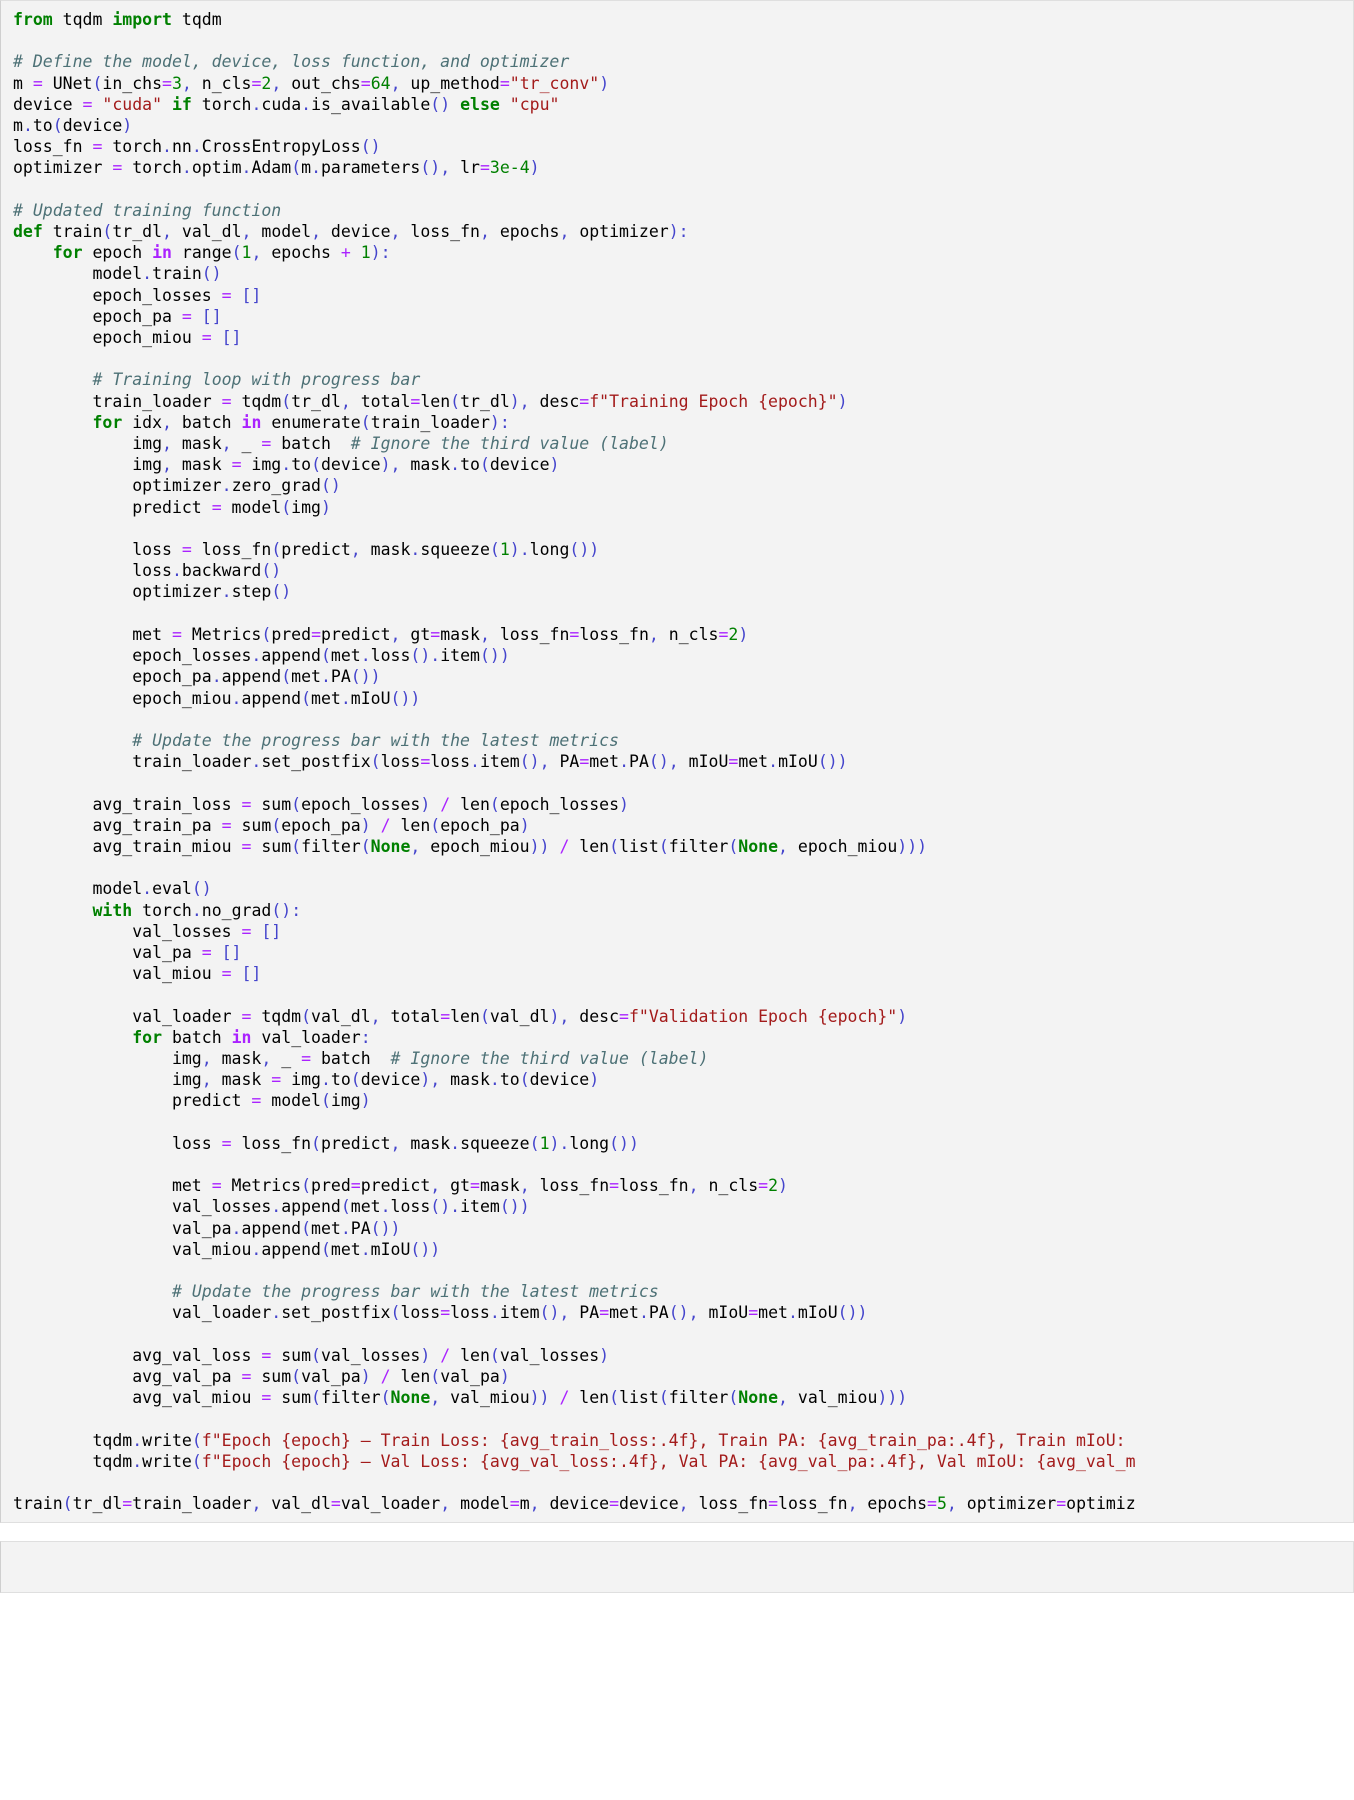 The height and width of the screenshot is (1800, 1354). I want to click on code-token: in_chs, so click(132, 83).